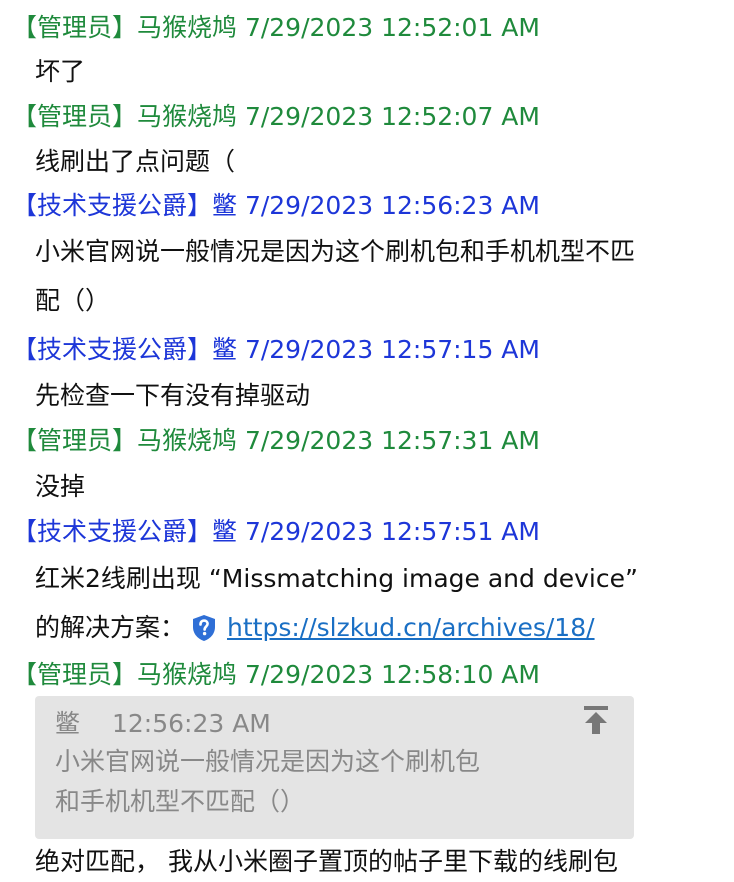  Describe the element at coordinates (135, 161) in the screenshot. I see `message-text: 线刷出了点问题（` at that location.